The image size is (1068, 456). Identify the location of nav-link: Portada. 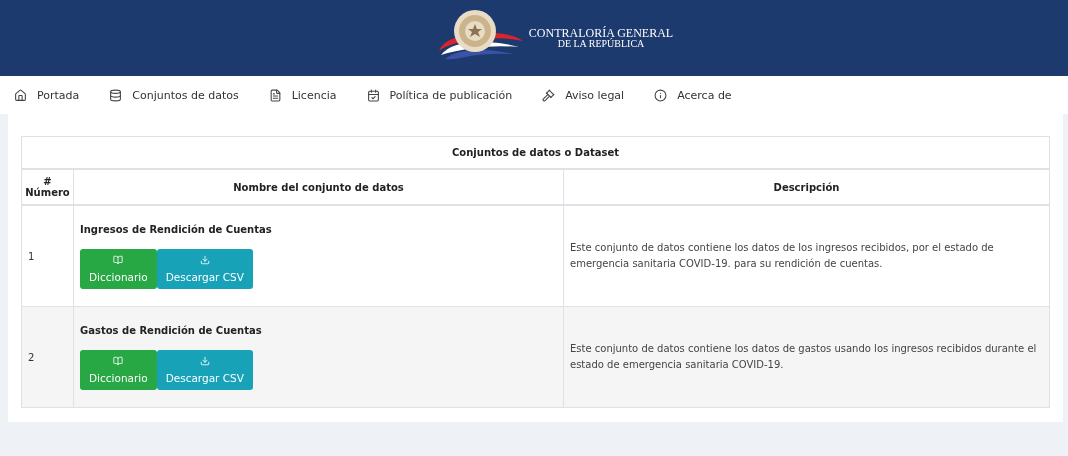
(47, 95).